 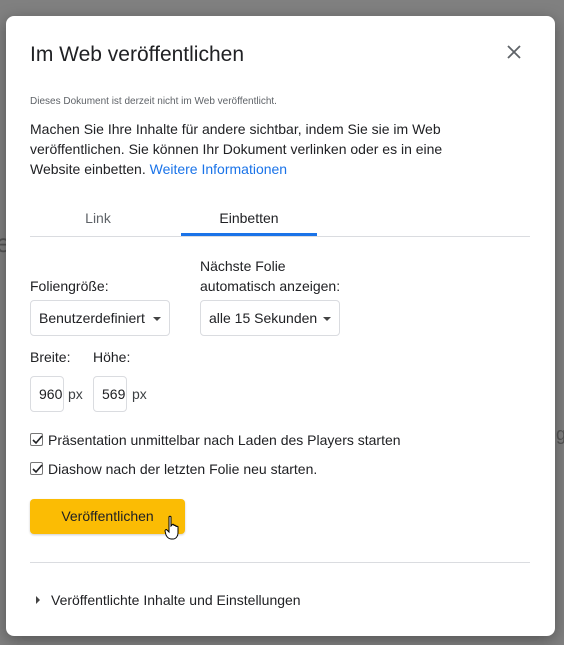 I want to click on hand-pointer-cursor-icon, so click(x=171, y=527).